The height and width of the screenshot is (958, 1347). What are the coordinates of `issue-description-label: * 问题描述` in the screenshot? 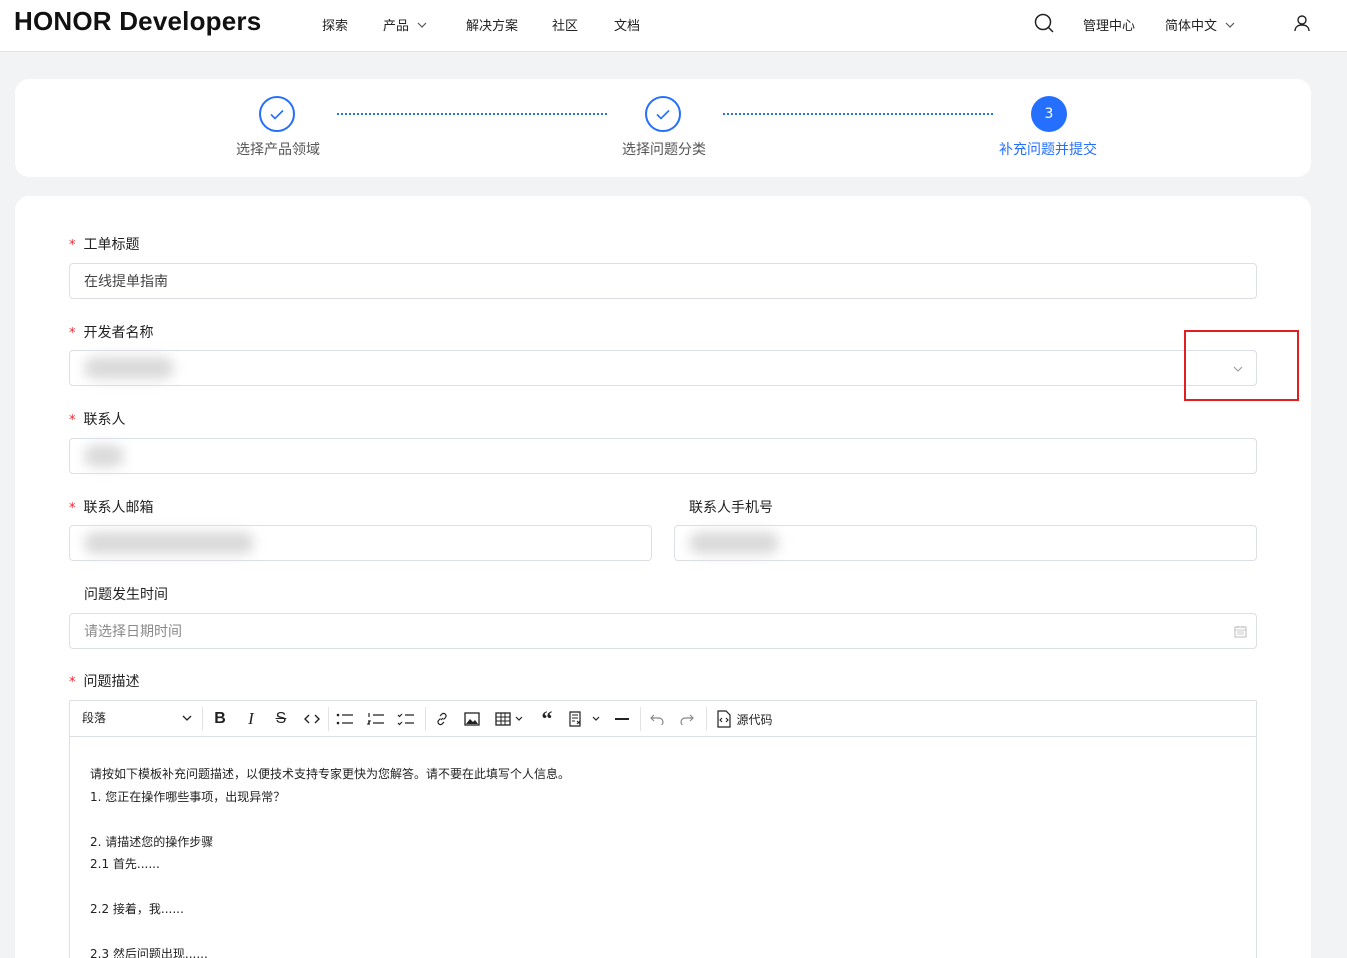 It's located at (104, 682).